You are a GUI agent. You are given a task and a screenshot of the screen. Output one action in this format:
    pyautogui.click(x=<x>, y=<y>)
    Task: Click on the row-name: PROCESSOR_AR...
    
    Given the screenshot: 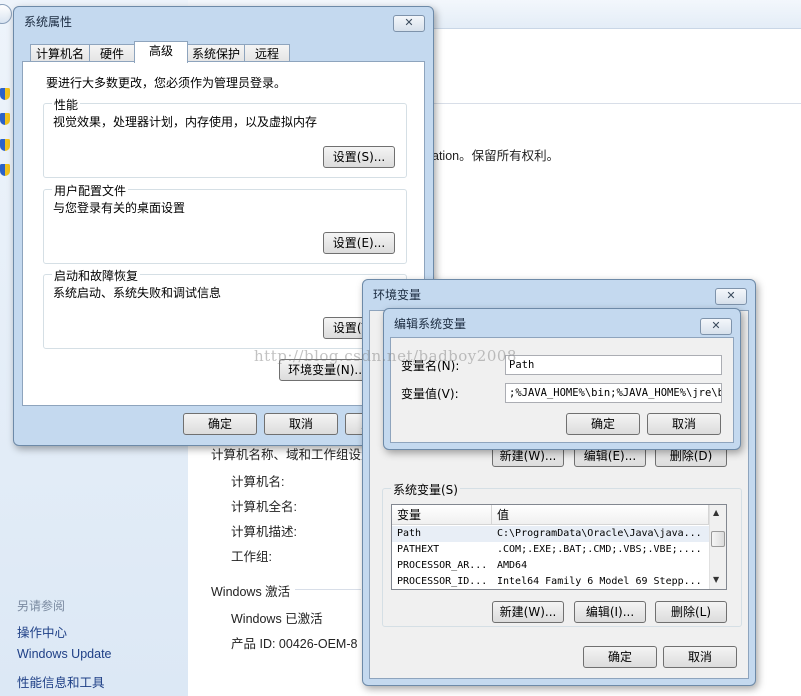 What is the action you would take?
    pyautogui.click(x=442, y=565)
    